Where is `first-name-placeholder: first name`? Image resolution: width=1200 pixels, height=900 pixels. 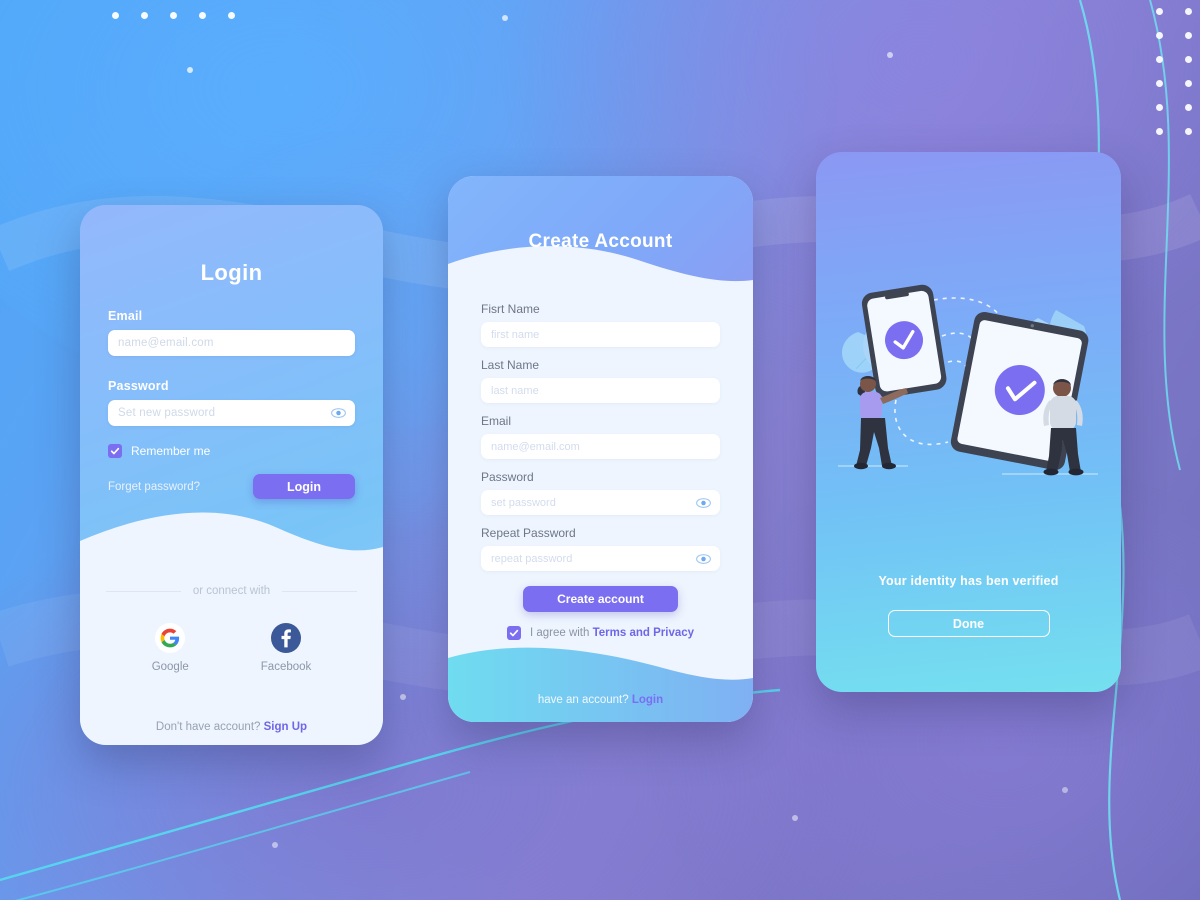
first-name-placeholder: first name is located at coordinates (515, 334).